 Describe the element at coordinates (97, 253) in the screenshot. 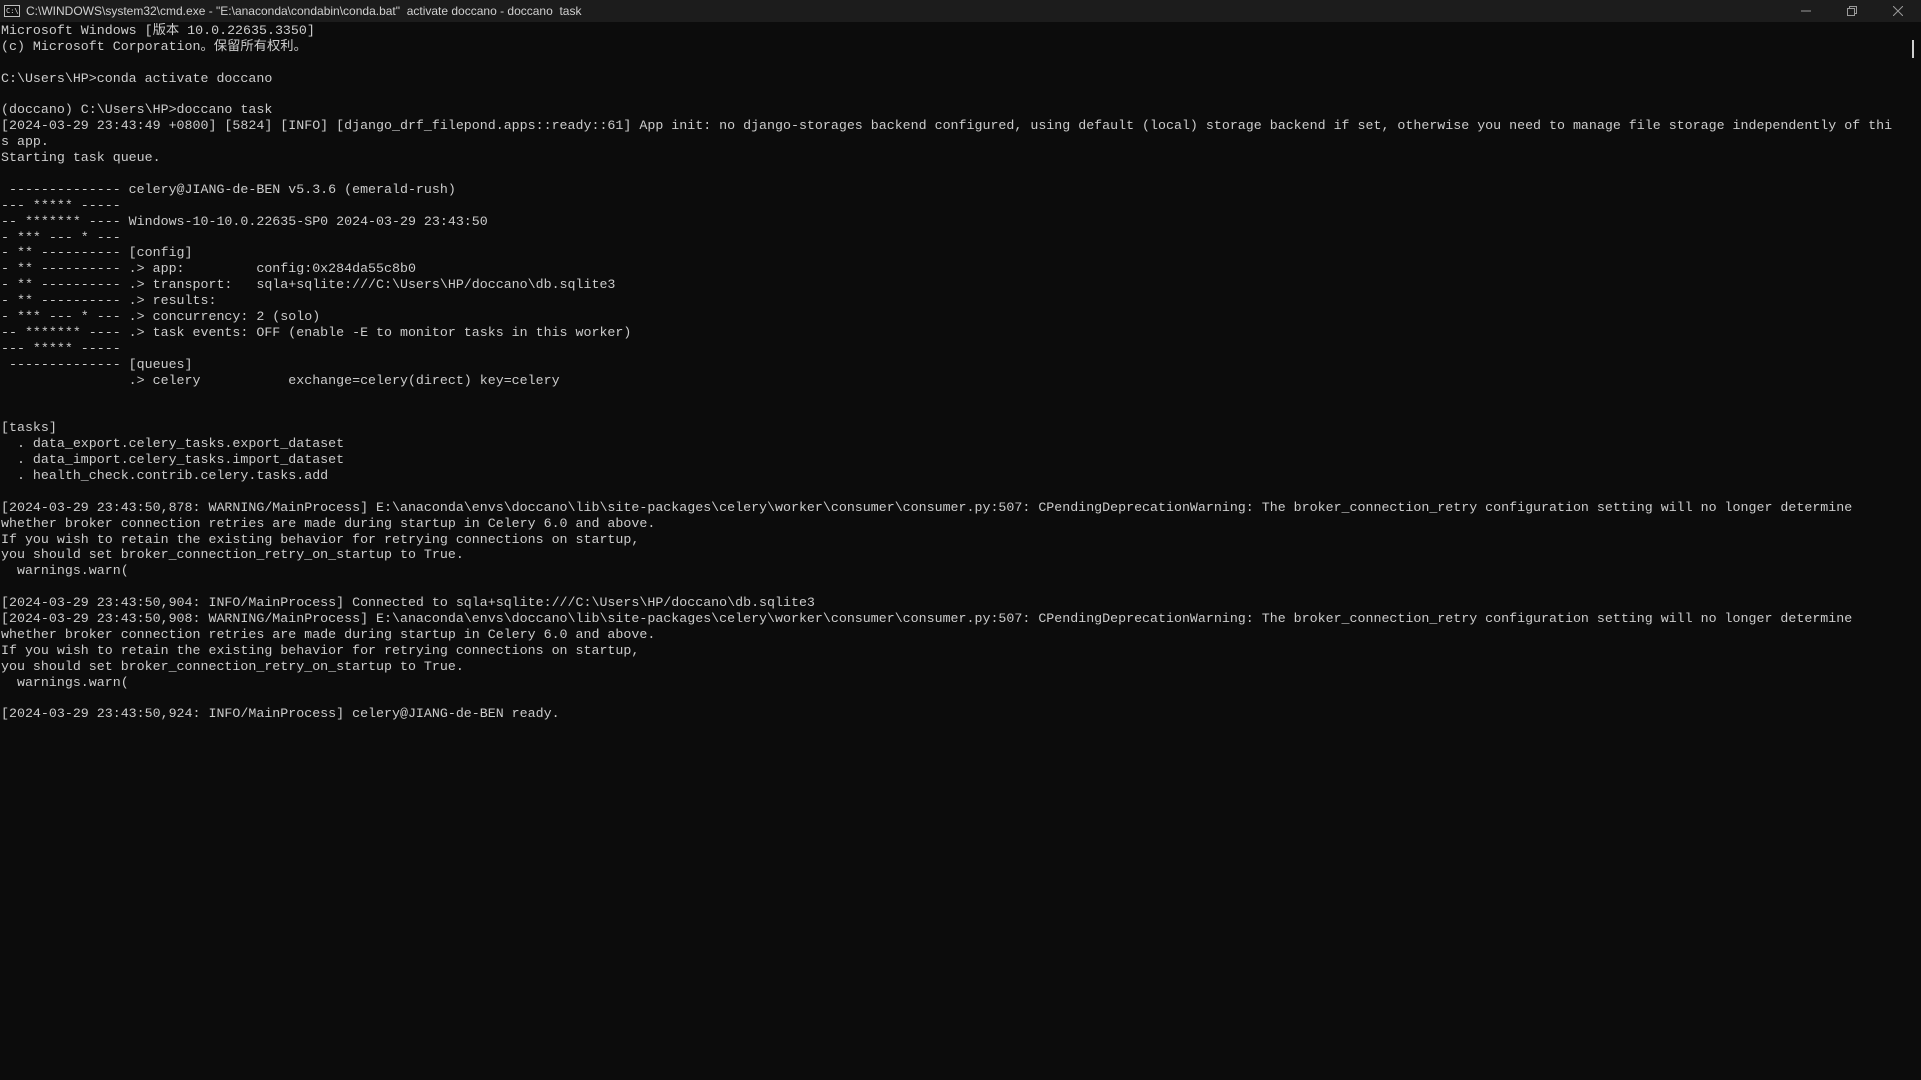

I see `console-line: - ** ---------- [config]` at that location.